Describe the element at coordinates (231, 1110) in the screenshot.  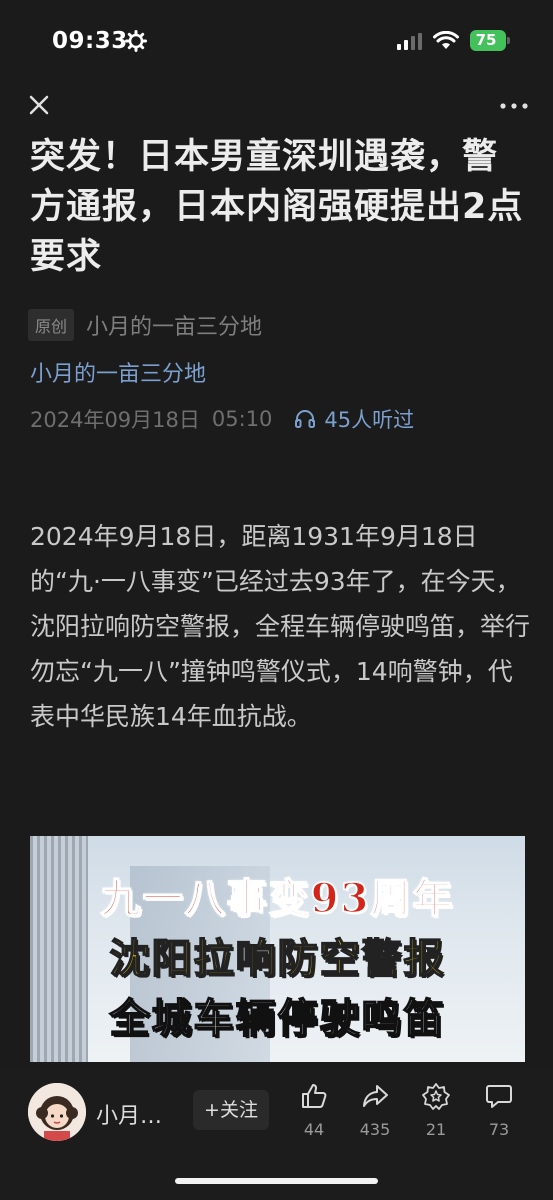
I see `follow-button: +关注` at that location.